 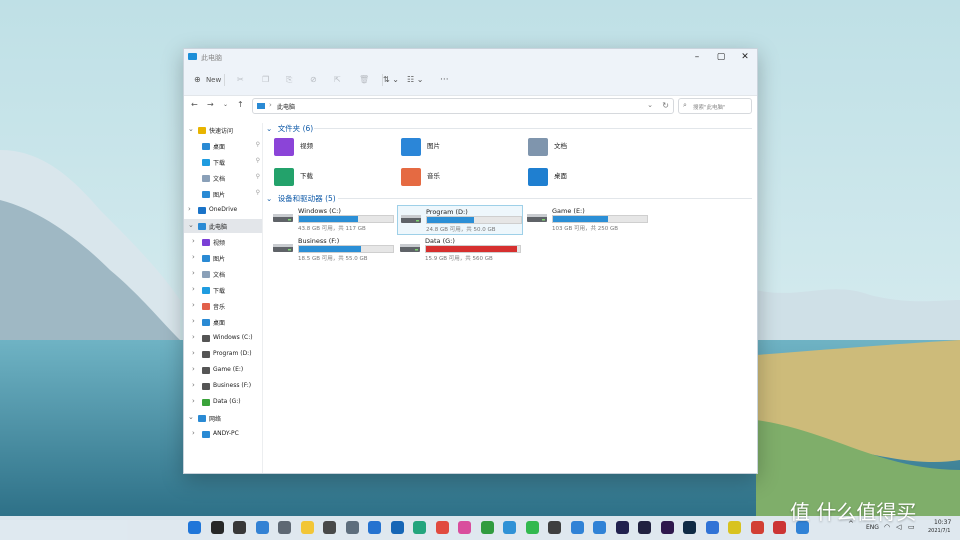 I want to click on paste-icon: ⎘, so click(x=289, y=80).